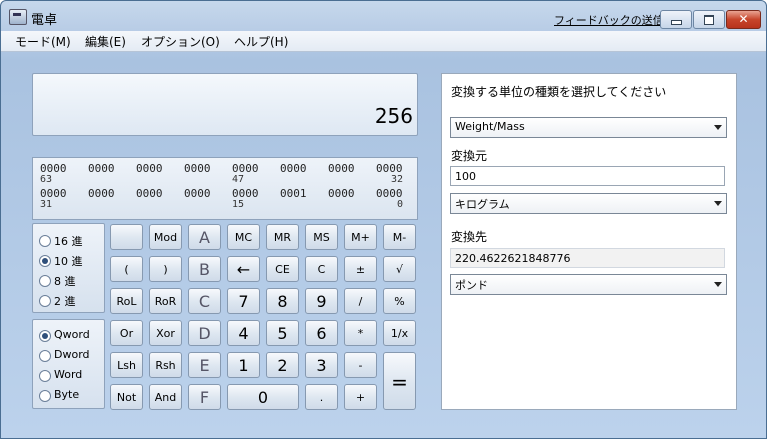  I want to click on ms-button: MS, so click(321, 237).